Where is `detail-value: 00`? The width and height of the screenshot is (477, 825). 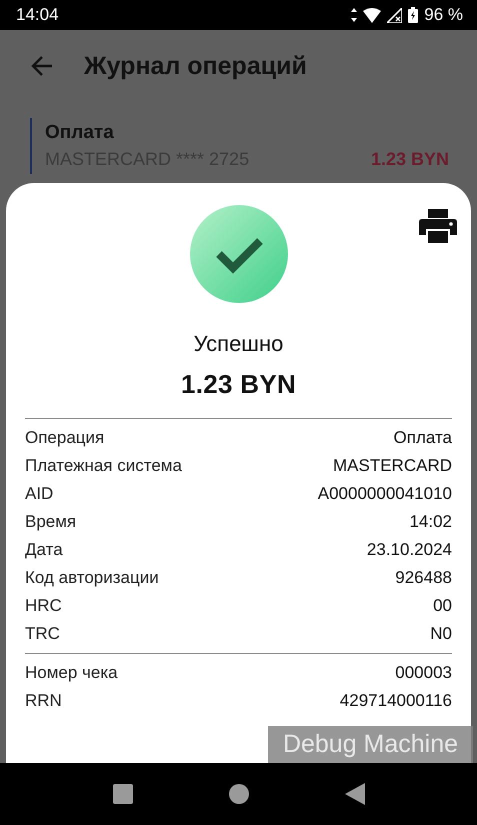 detail-value: 00 is located at coordinates (442, 606).